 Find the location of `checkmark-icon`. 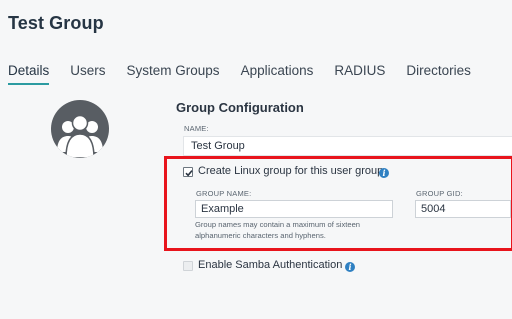

checkmark-icon is located at coordinates (189, 173).